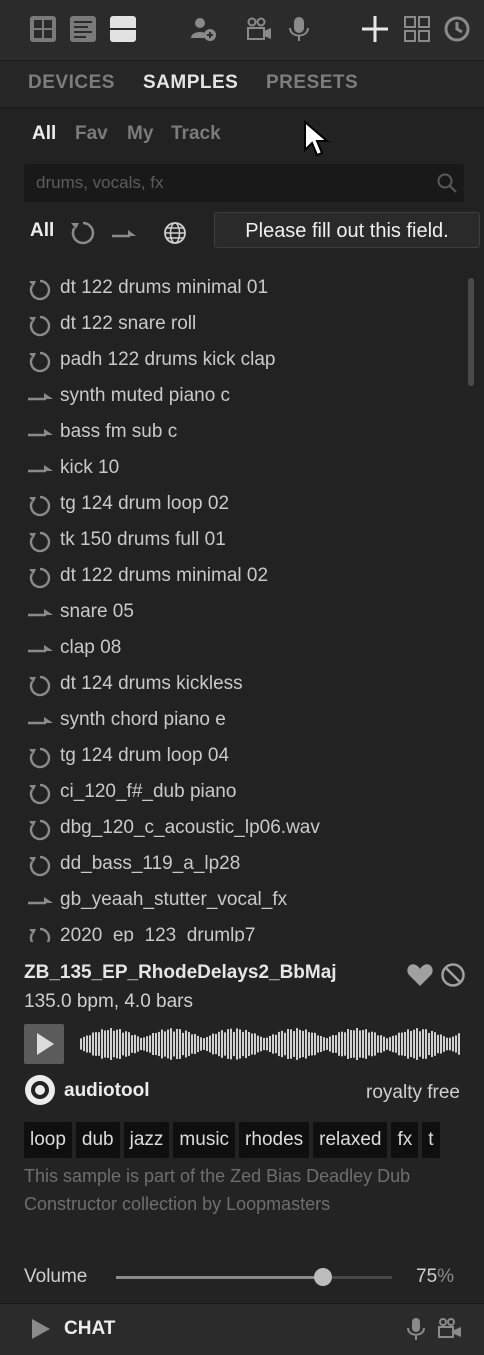  What do you see at coordinates (190, 827) in the screenshot?
I see `sample-name: dbg_120_c_acoustic_lp06.wav` at bounding box center [190, 827].